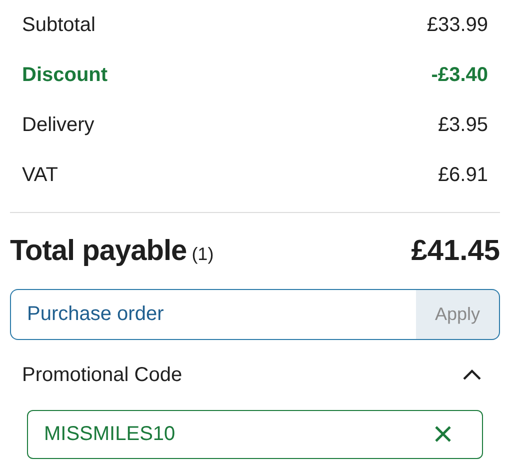  What do you see at coordinates (59, 25) in the screenshot?
I see `summary-label: Subtotal` at bounding box center [59, 25].